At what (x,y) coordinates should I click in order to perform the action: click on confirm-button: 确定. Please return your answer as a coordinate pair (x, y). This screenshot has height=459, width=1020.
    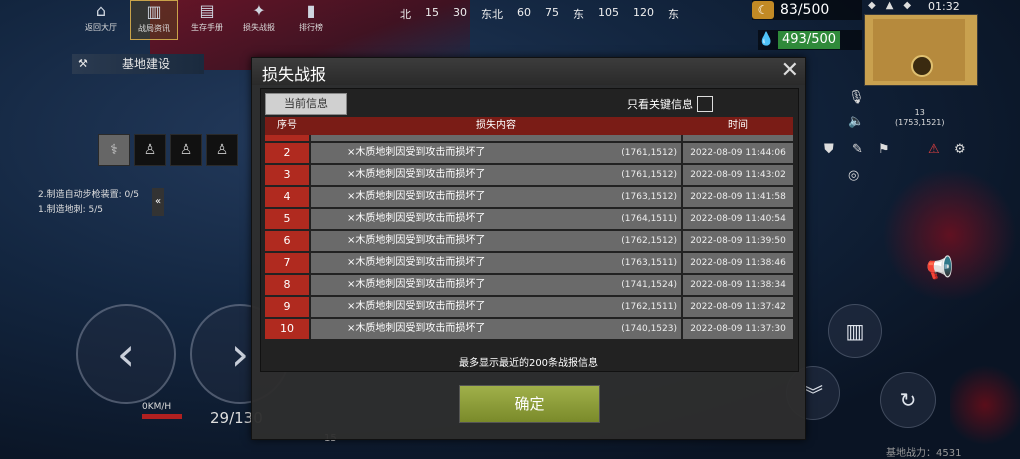
    Looking at the image, I should click on (529, 404).